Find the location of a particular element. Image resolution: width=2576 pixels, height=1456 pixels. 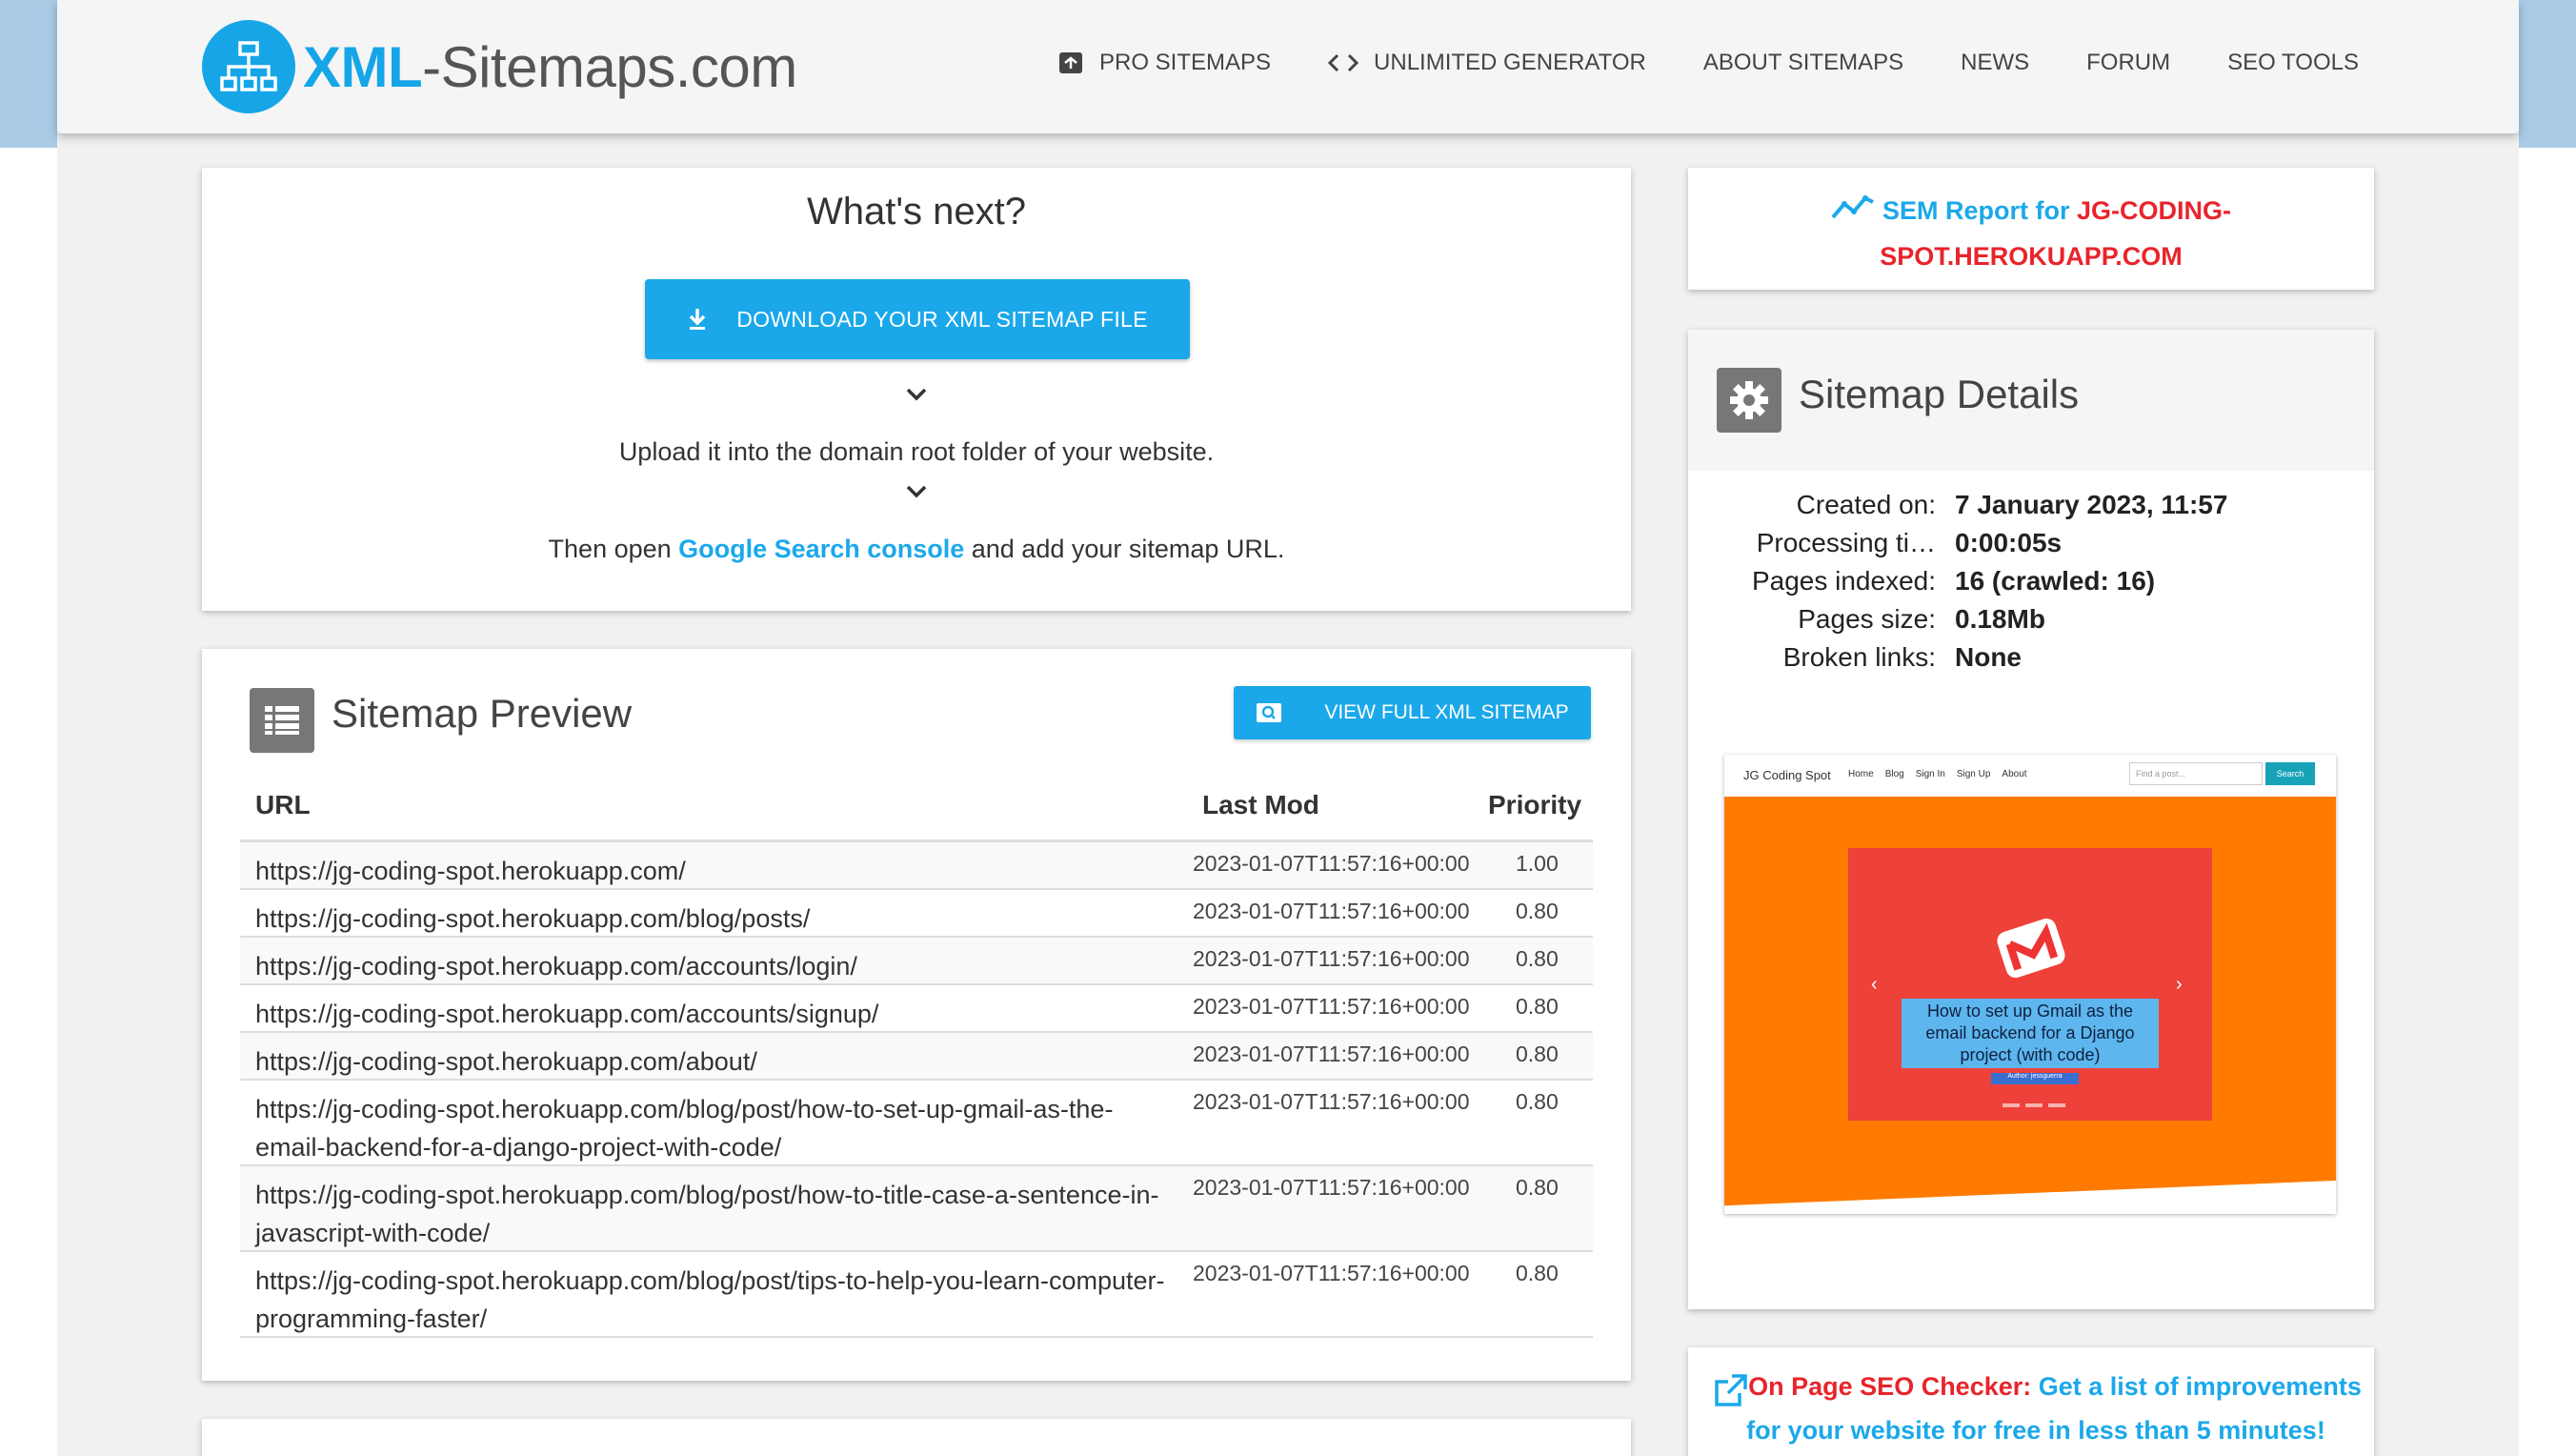

nav-label: FORUM is located at coordinates (2128, 62).